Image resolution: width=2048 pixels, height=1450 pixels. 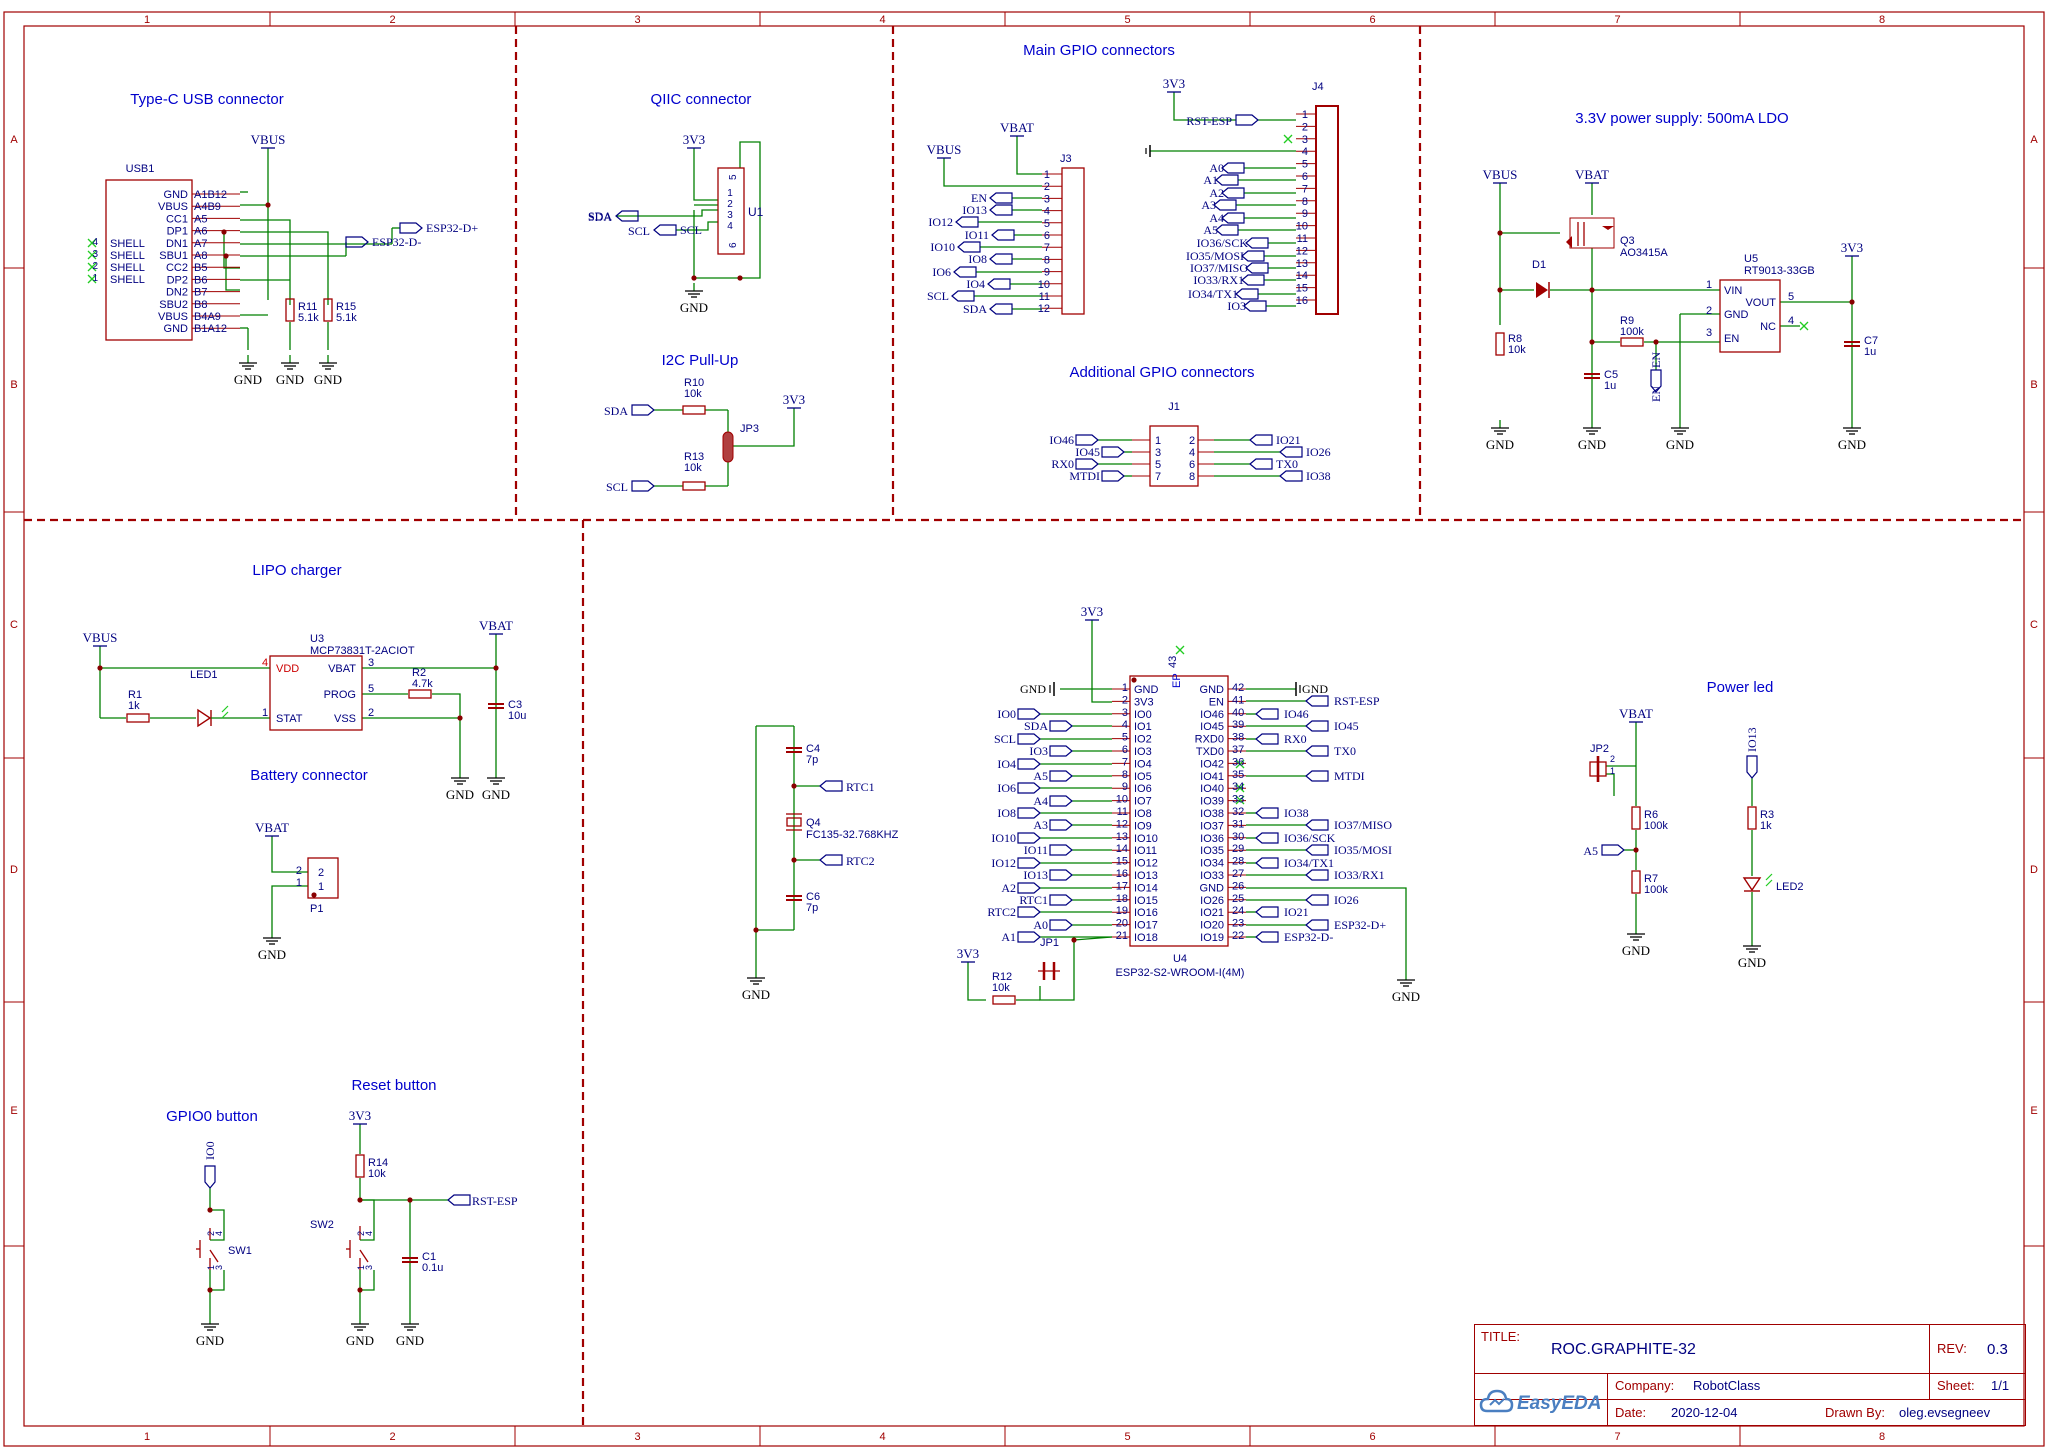 I want to click on resistor-value: 4.7k, so click(x=422, y=684).